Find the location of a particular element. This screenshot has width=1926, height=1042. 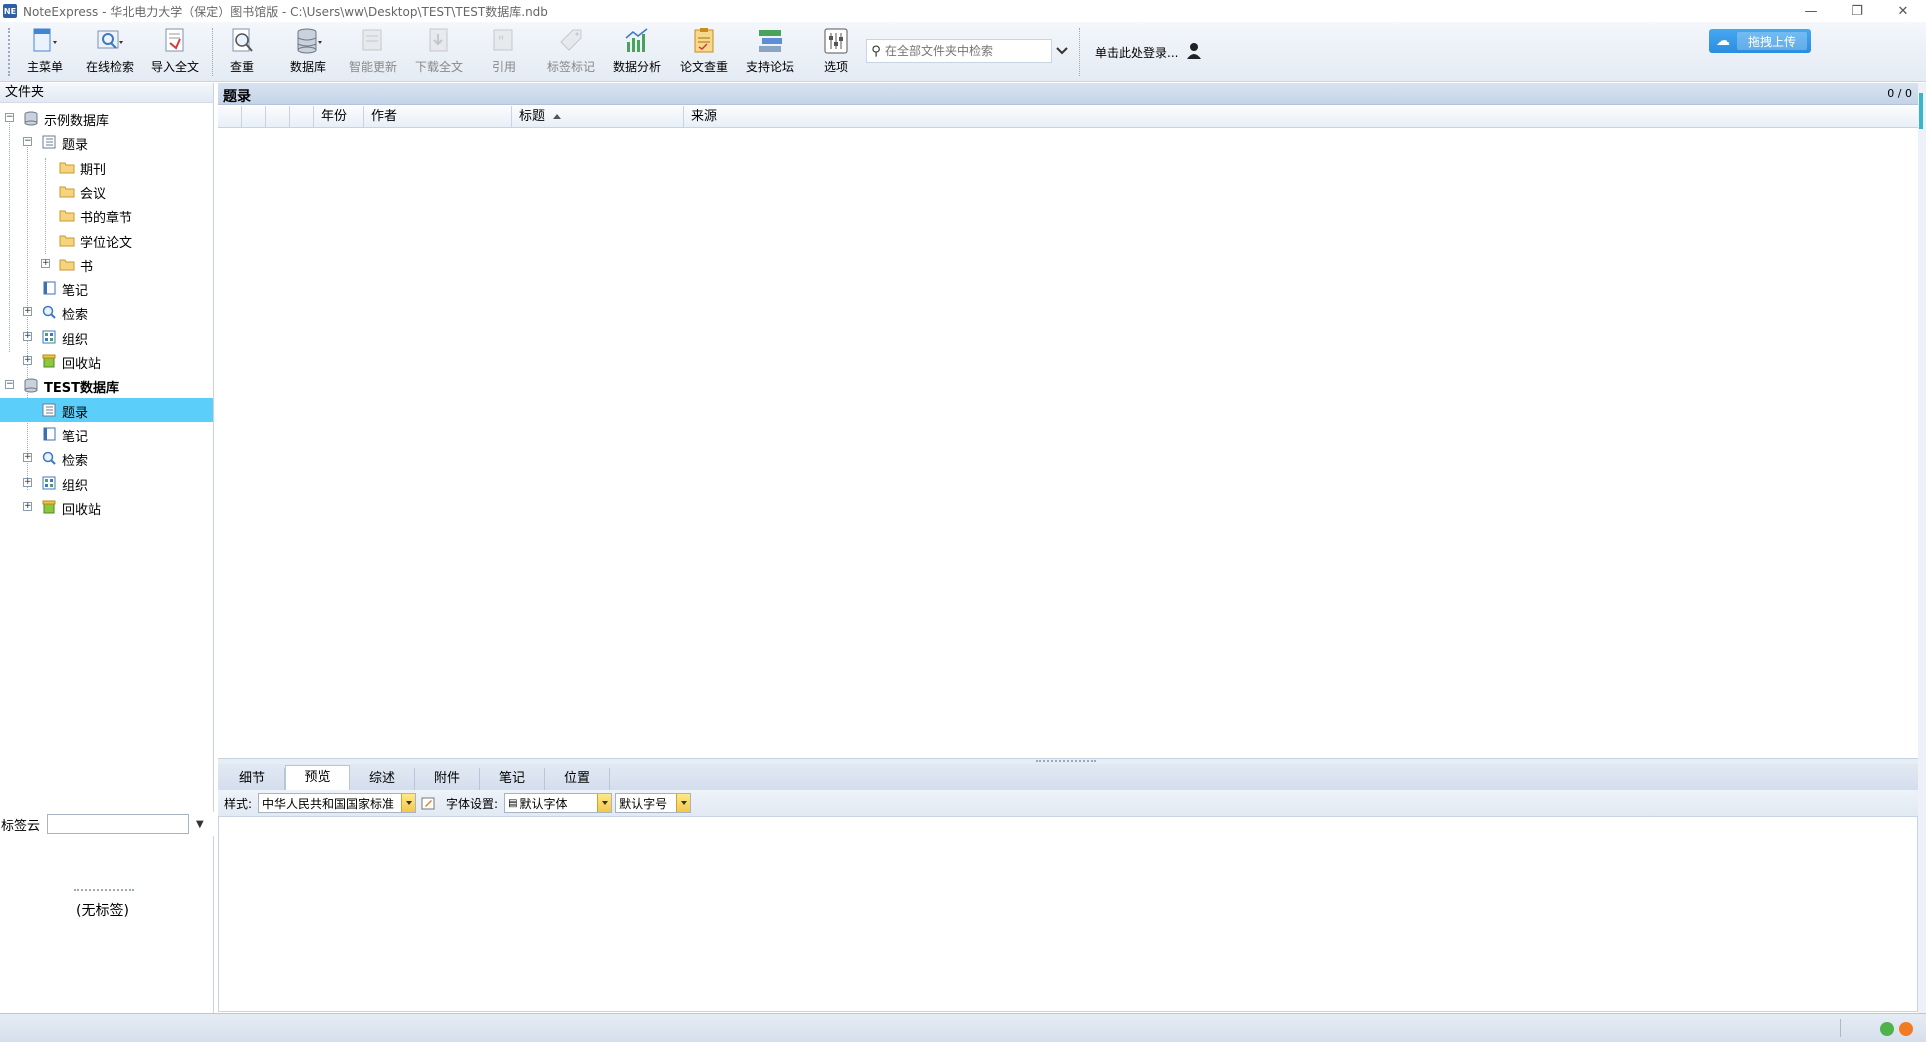

tag-cloud-input is located at coordinates (118, 824).